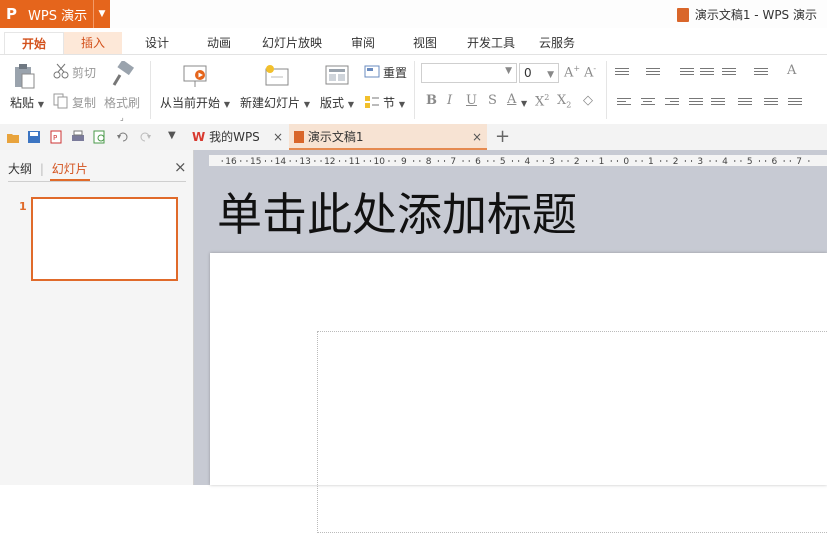 The image size is (827, 533). I want to click on decrease-indent-icon, so click(687, 71).